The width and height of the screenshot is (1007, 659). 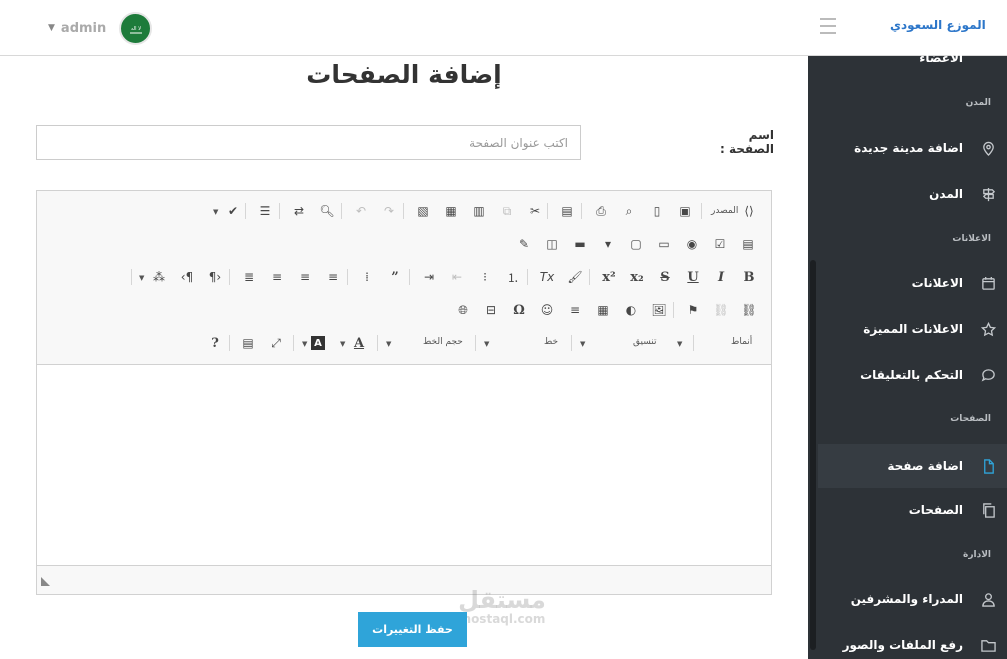 I want to click on smiley-icon: ☺, so click(x=547, y=310).